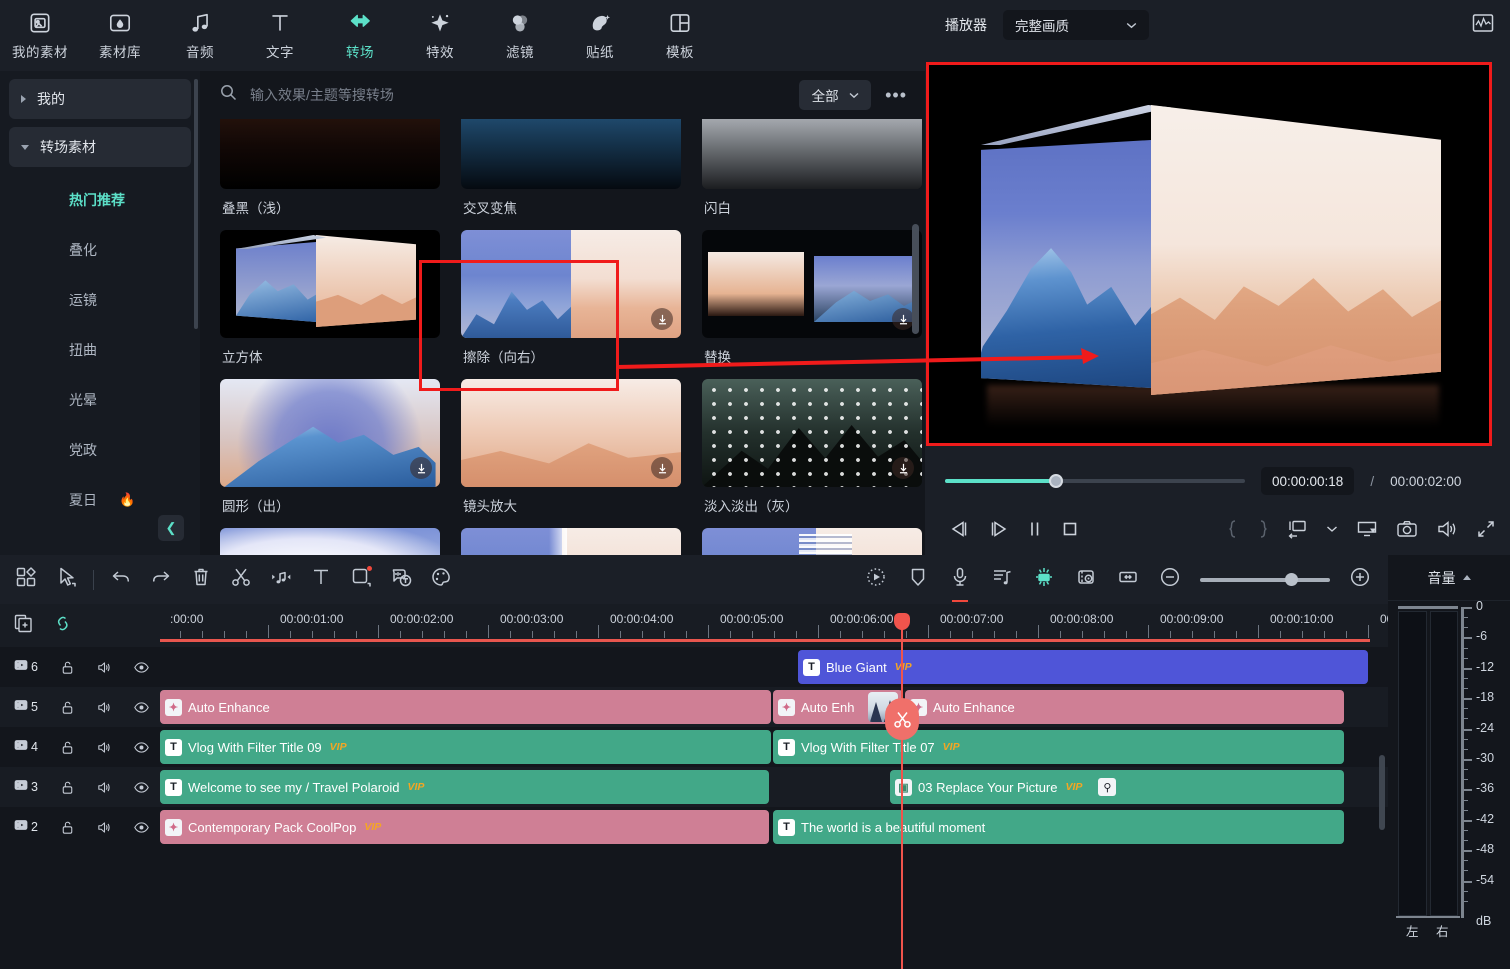  What do you see at coordinates (1083, 667) in the screenshot?
I see `timeline-clip: T Blue Giant VIP` at bounding box center [1083, 667].